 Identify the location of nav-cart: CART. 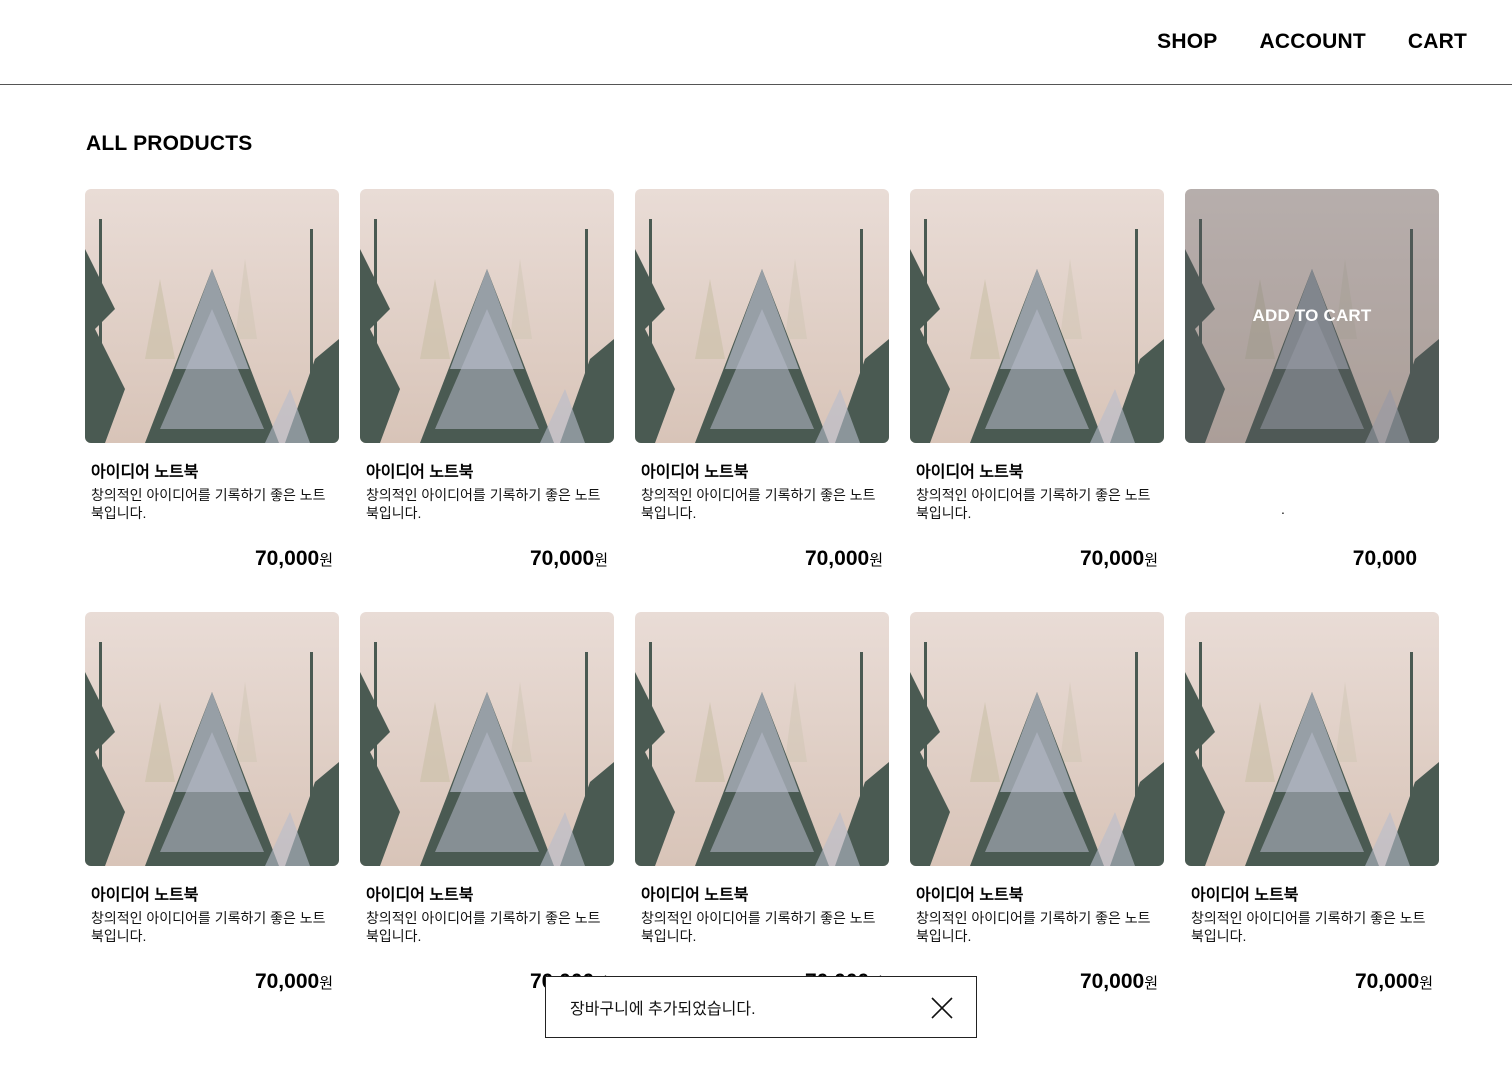
(1437, 42).